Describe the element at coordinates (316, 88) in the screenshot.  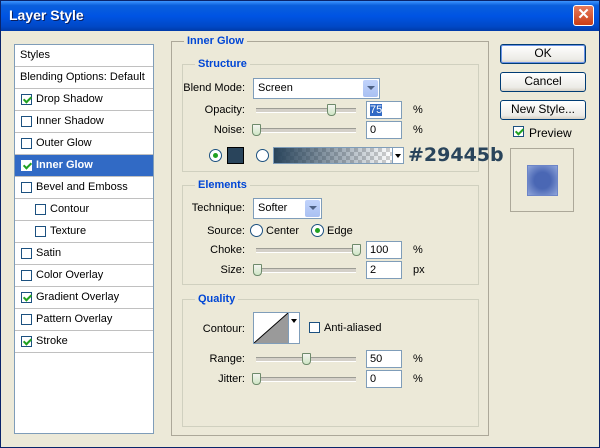
I see `blend-mode-select: Screen` at that location.